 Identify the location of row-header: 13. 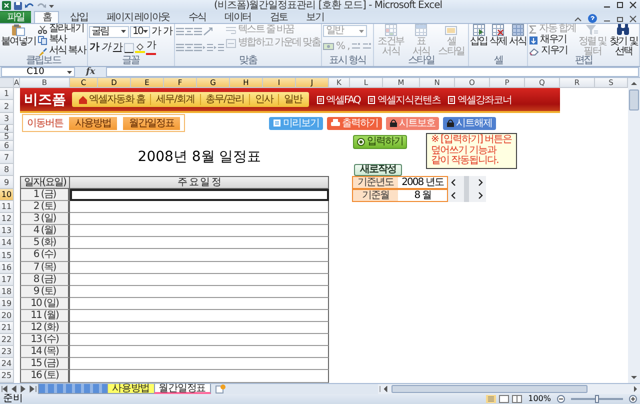
(7, 231).